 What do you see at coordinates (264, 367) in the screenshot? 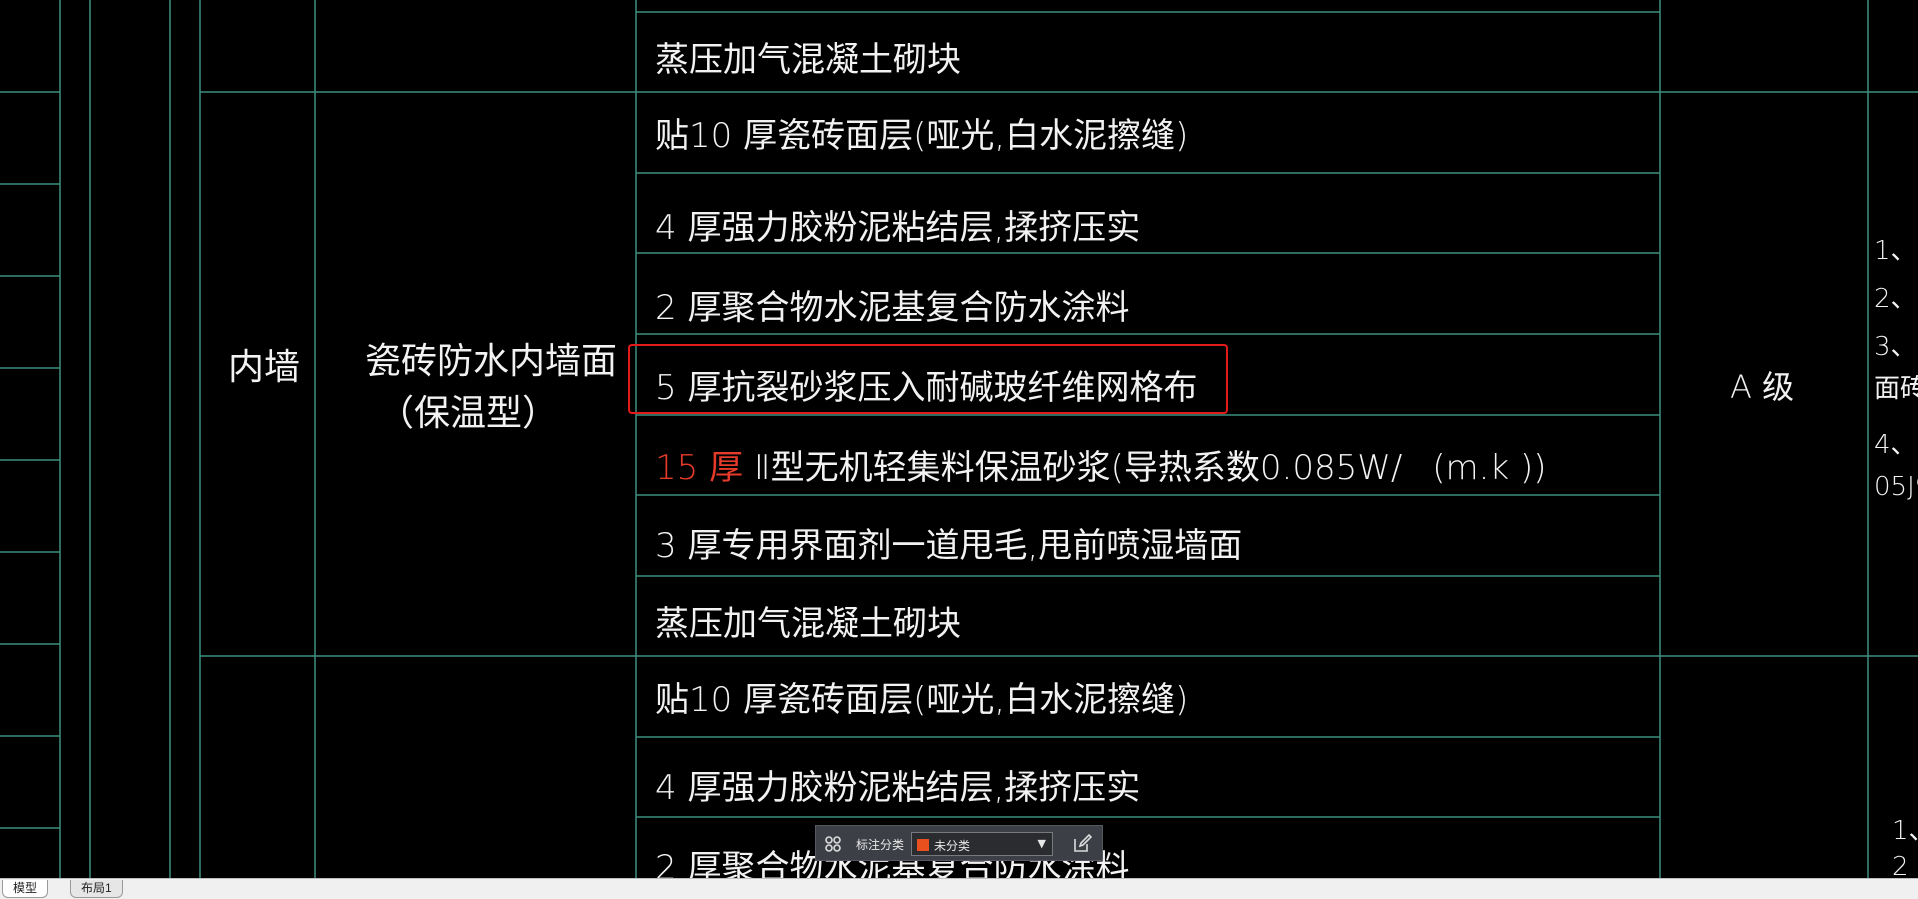
I see `location-cell: 内墙` at bounding box center [264, 367].